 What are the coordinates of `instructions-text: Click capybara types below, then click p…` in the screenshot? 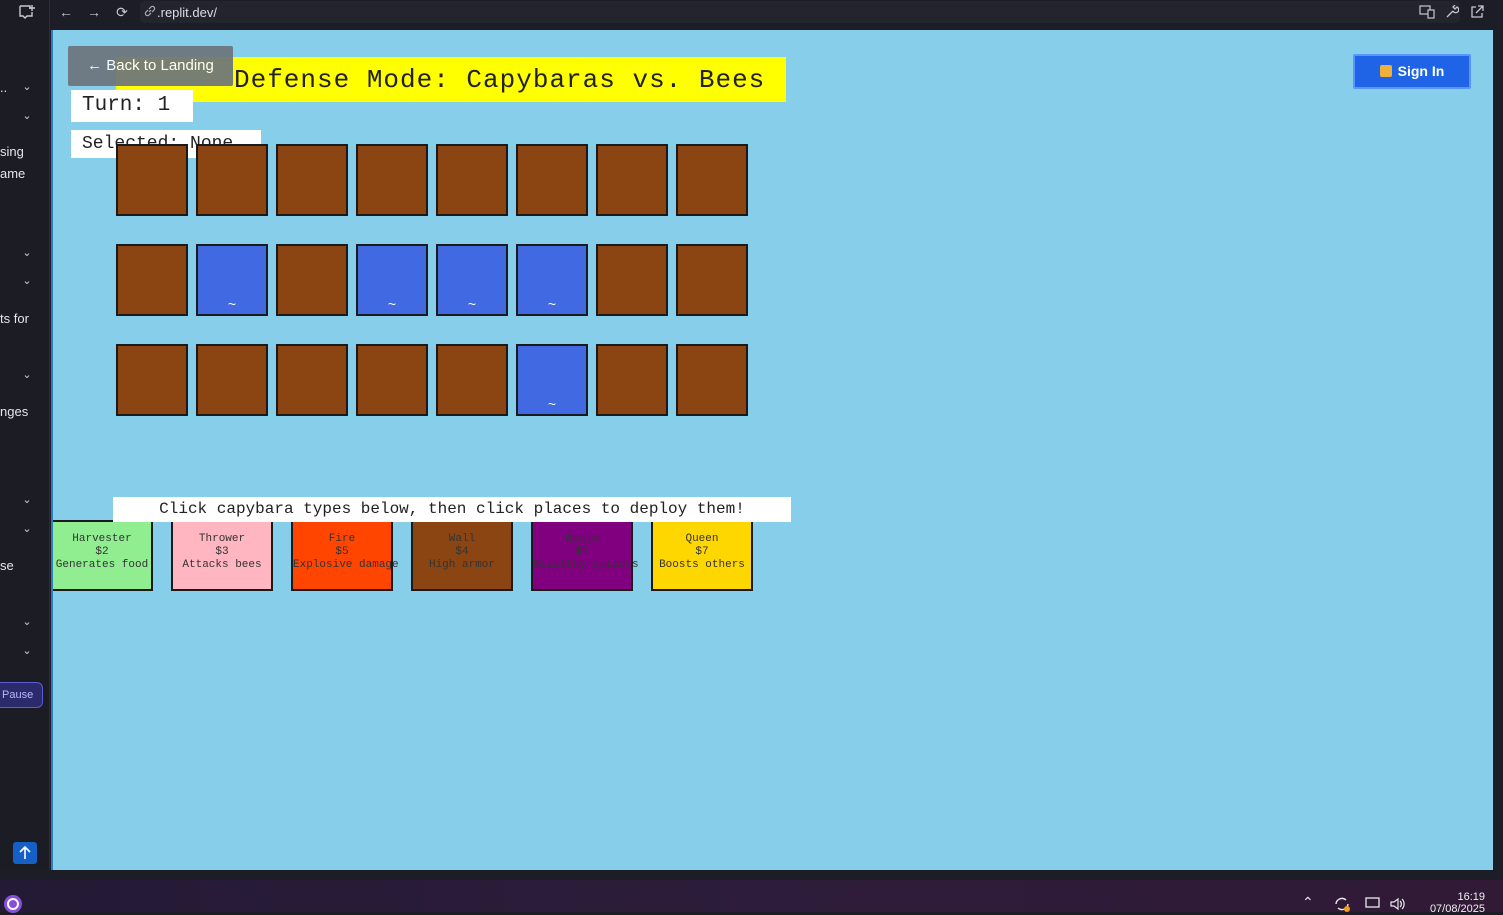 It's located at (452, 509).